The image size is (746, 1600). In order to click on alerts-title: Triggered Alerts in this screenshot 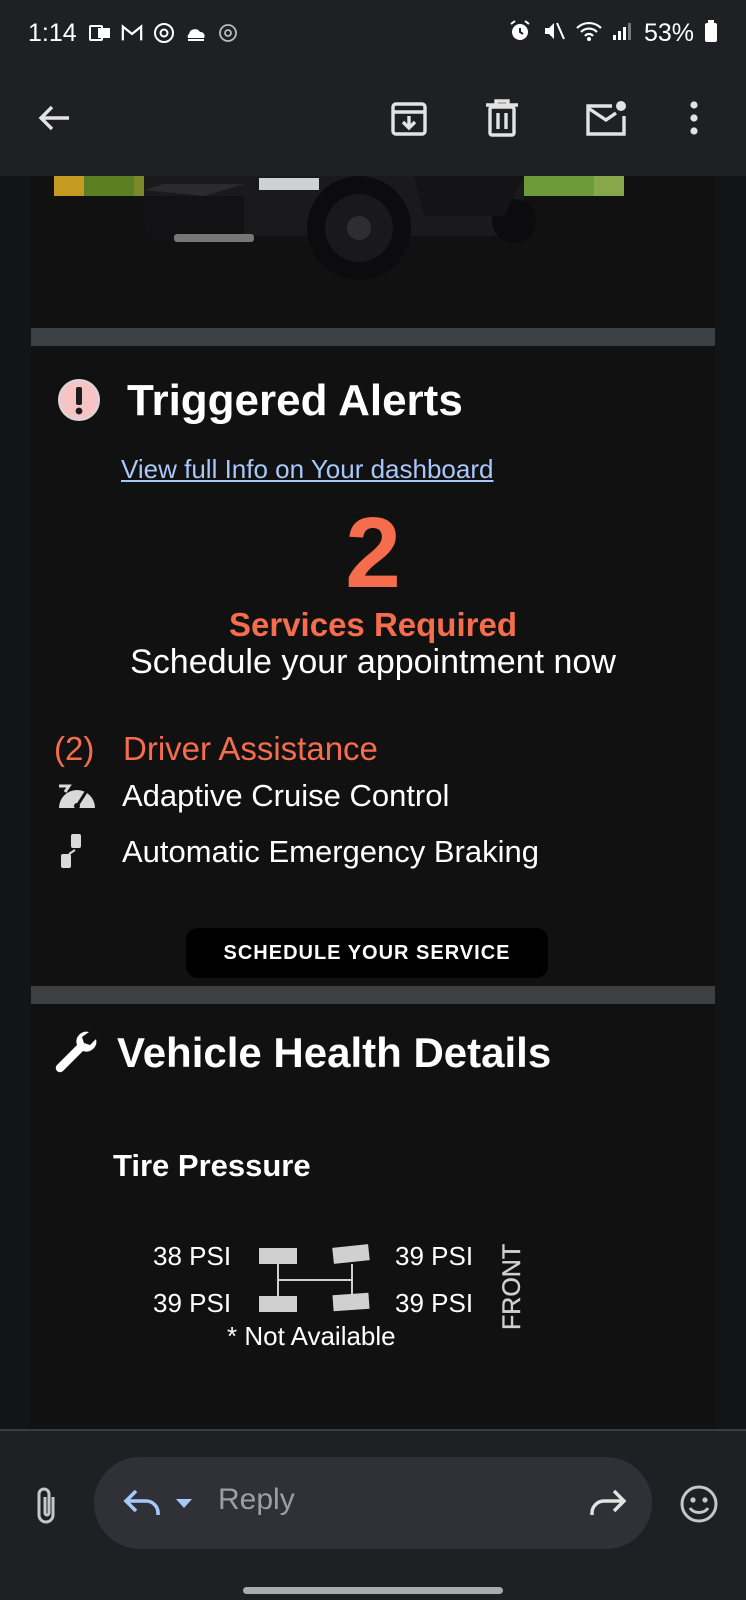, I will do `click(295, 400)`.